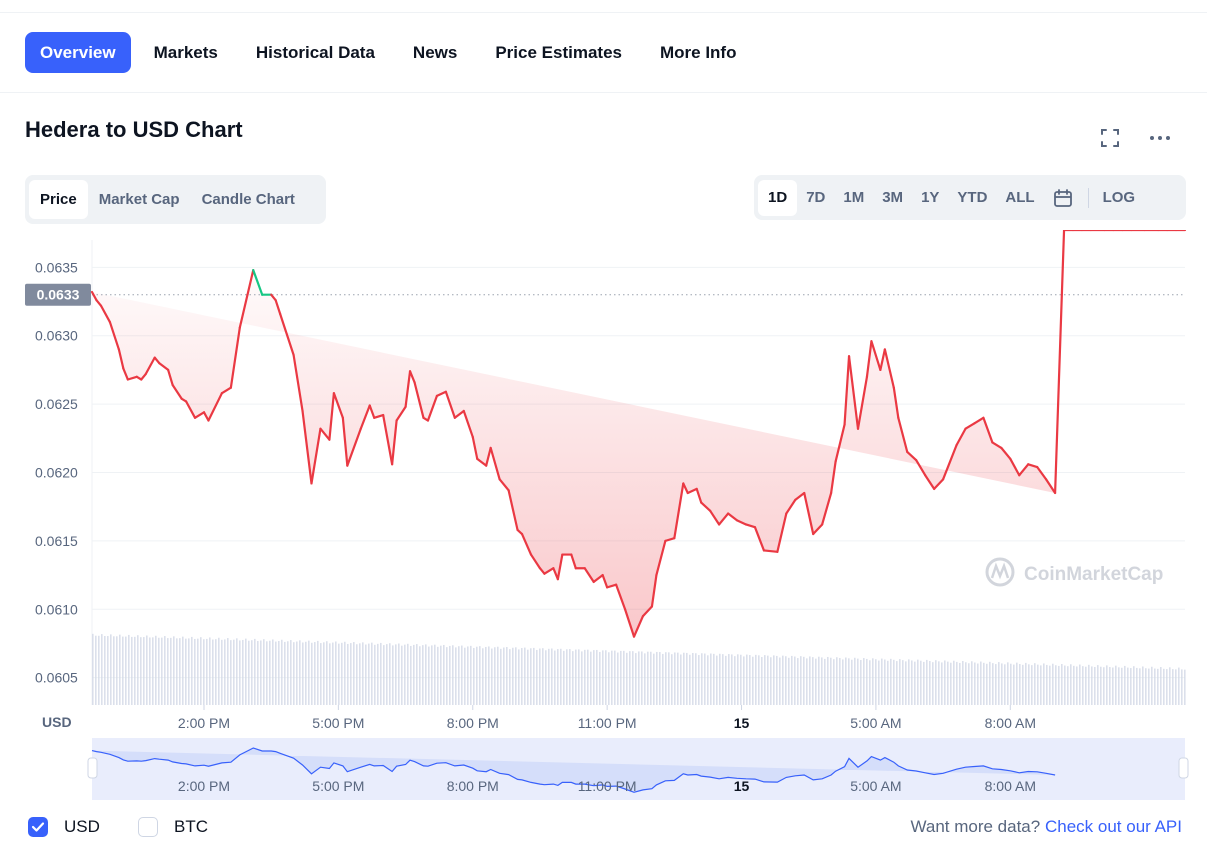  Describe the element at coordinates (558, 52) in the screenshot. I see `tab-price-estimates: Price Estimates` at that location.